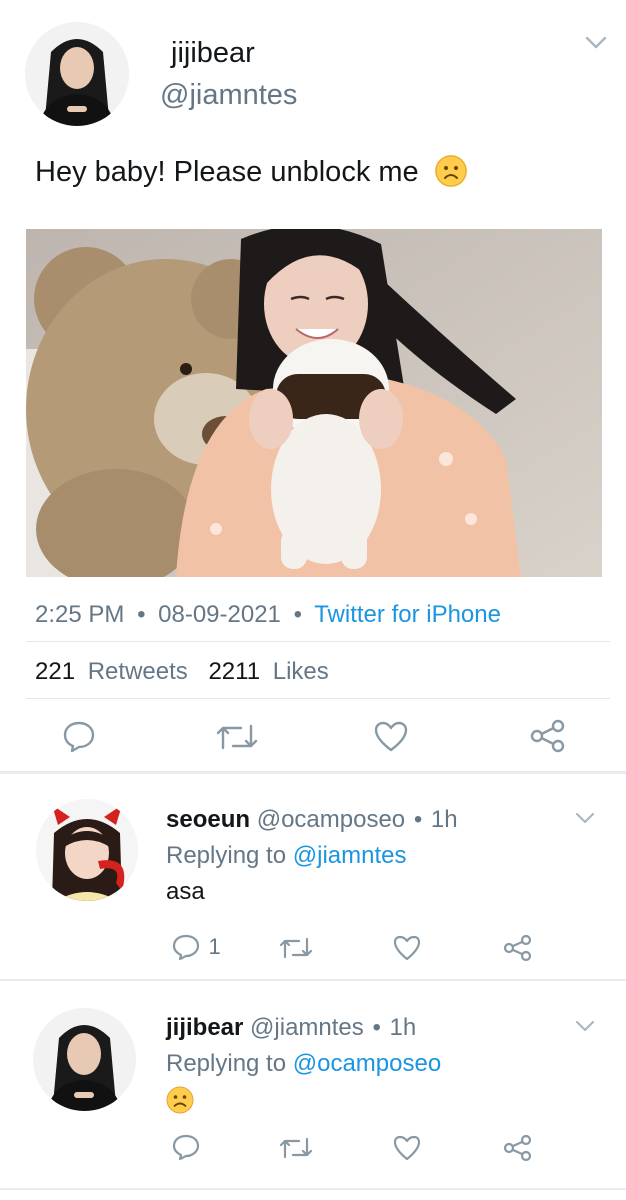 This screenshot has width=626, height=1200. What do you see at coordinates (227, 172) in the screenshot?
I see `tweet-text: Hey baby! Please unblock me` at bounding box center [227, 172].